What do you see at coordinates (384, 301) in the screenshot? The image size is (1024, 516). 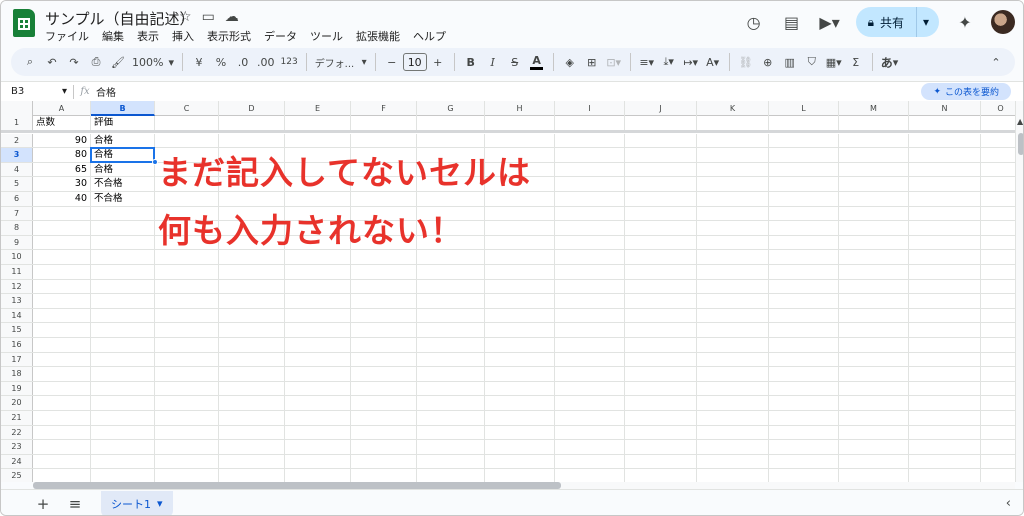 I see `cell-f13` at bounding box center [384, 301].